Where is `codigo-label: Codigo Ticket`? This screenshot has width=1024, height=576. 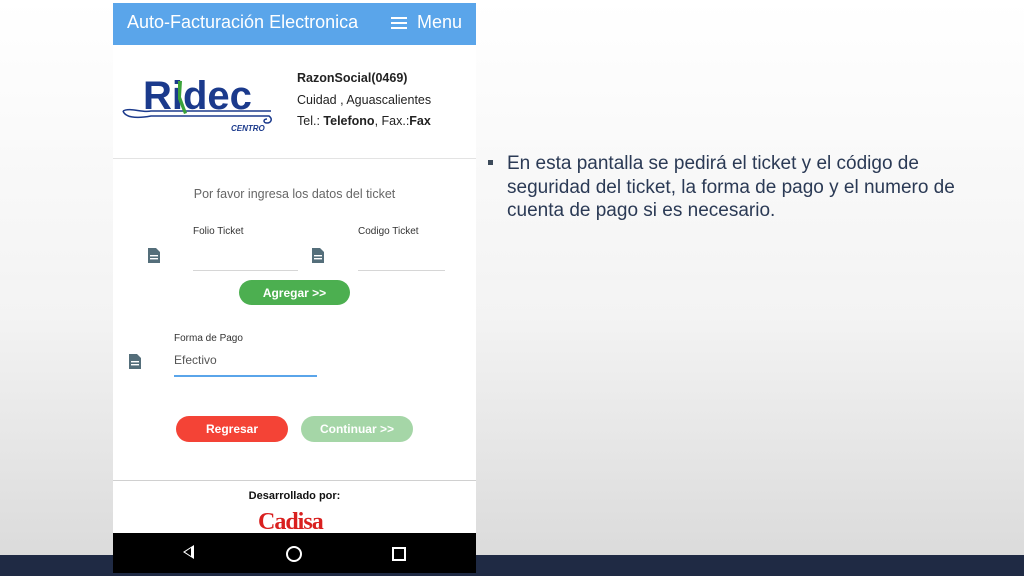 codigo-label: Codigo Ticket is located at coordinates (388, 231).